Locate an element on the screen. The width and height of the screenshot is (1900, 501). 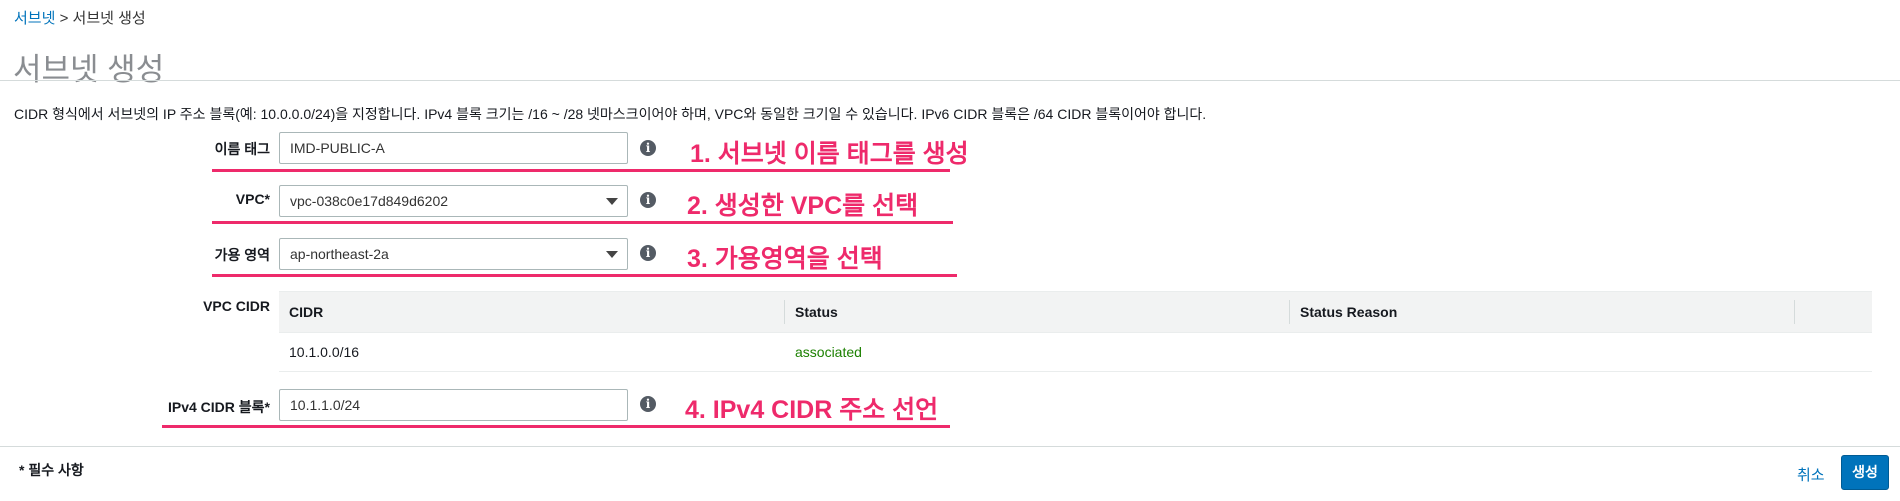
table-row: 10.1.0.0/16 associated is located at coordinates (1075, 352).